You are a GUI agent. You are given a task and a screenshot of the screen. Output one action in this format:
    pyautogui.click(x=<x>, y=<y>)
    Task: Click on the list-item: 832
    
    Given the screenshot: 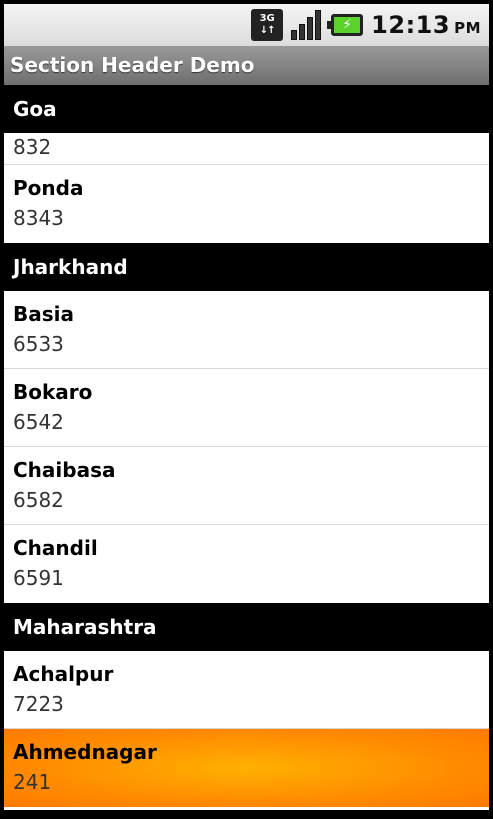 What is the action you would take?
    pyautogui.click(x=246, y=149)
    